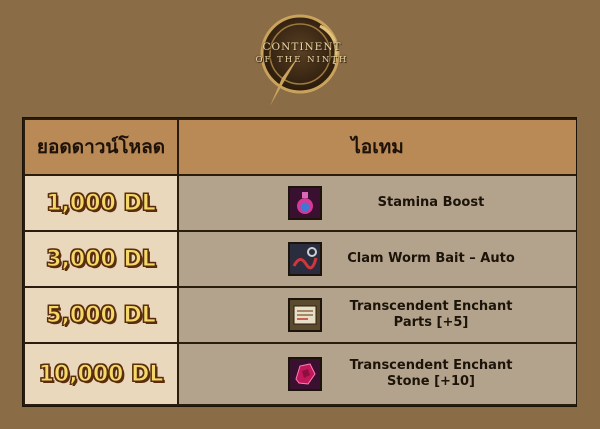  What do you see at coordinates (305, 315) in the screenshot?
I see `enchant-parts-icon` at bounding box center [305, 315].